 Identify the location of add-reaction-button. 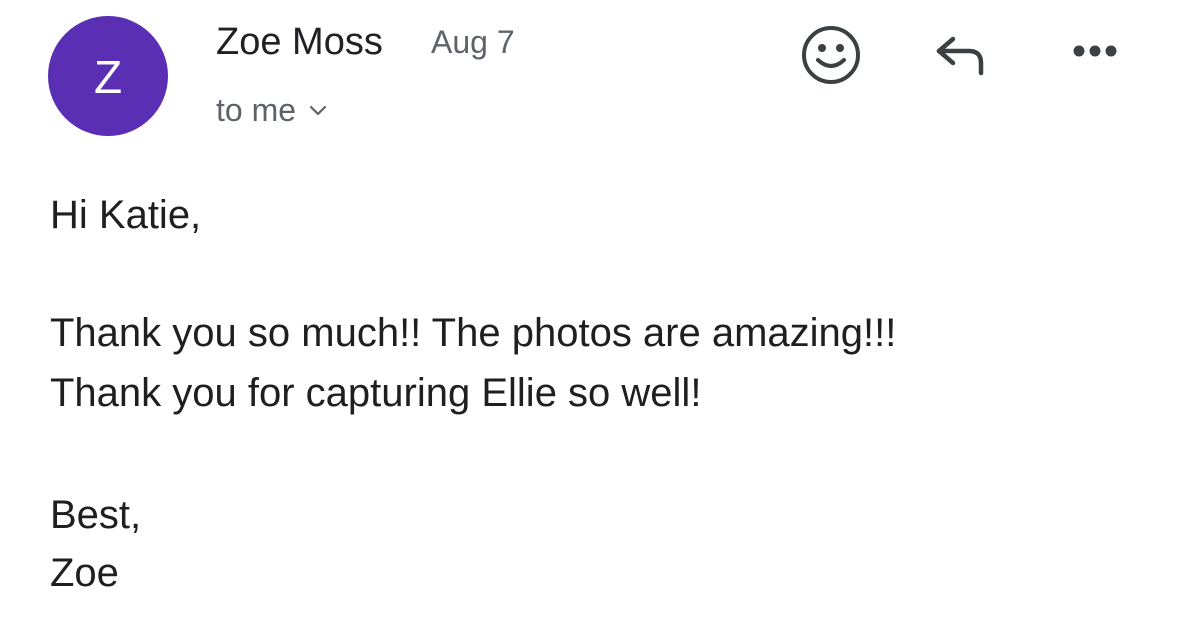
(831, 55).